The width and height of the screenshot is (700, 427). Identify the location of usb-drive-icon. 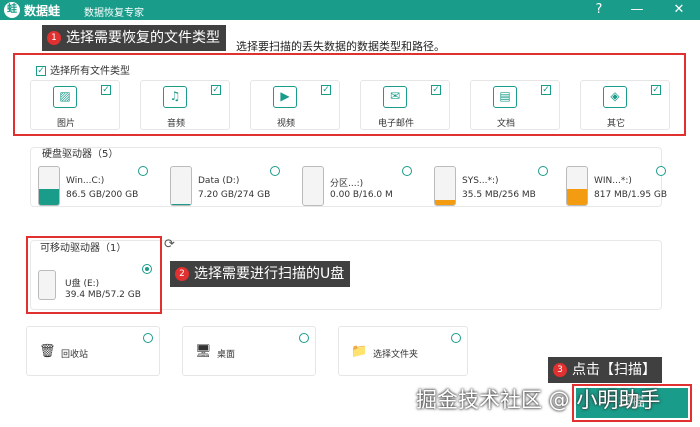
(47, 285).